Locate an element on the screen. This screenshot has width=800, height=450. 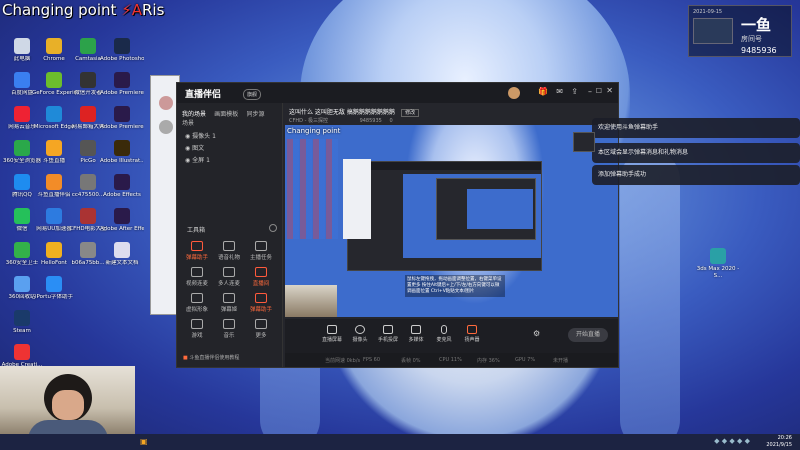
version-badge: 旗舰 is located at coordinates (252, 94).